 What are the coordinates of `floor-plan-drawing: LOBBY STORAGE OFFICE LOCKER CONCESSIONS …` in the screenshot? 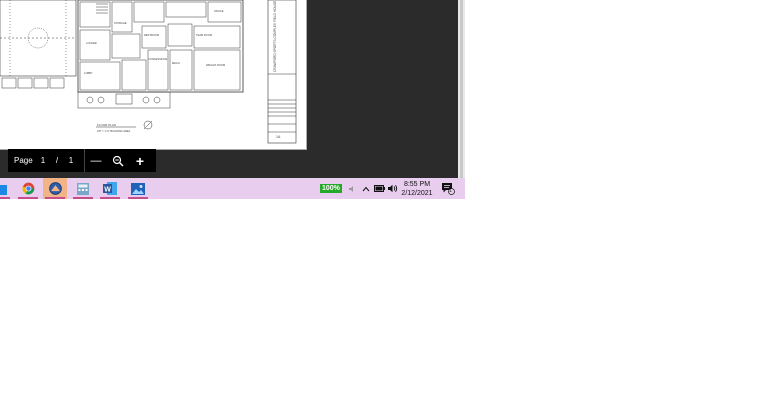 It's located at (148, 72).